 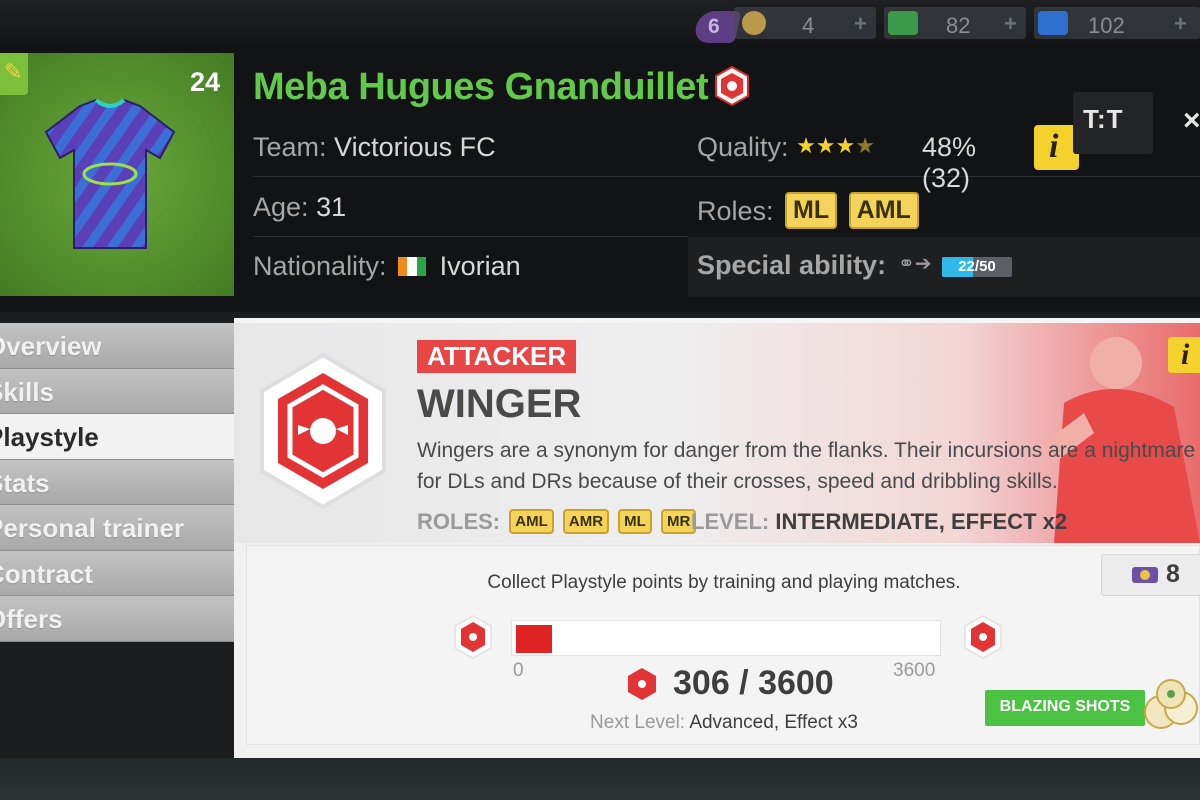 I want to click on special-ability-icon: ⚭➔, so click(x=915, y=264).